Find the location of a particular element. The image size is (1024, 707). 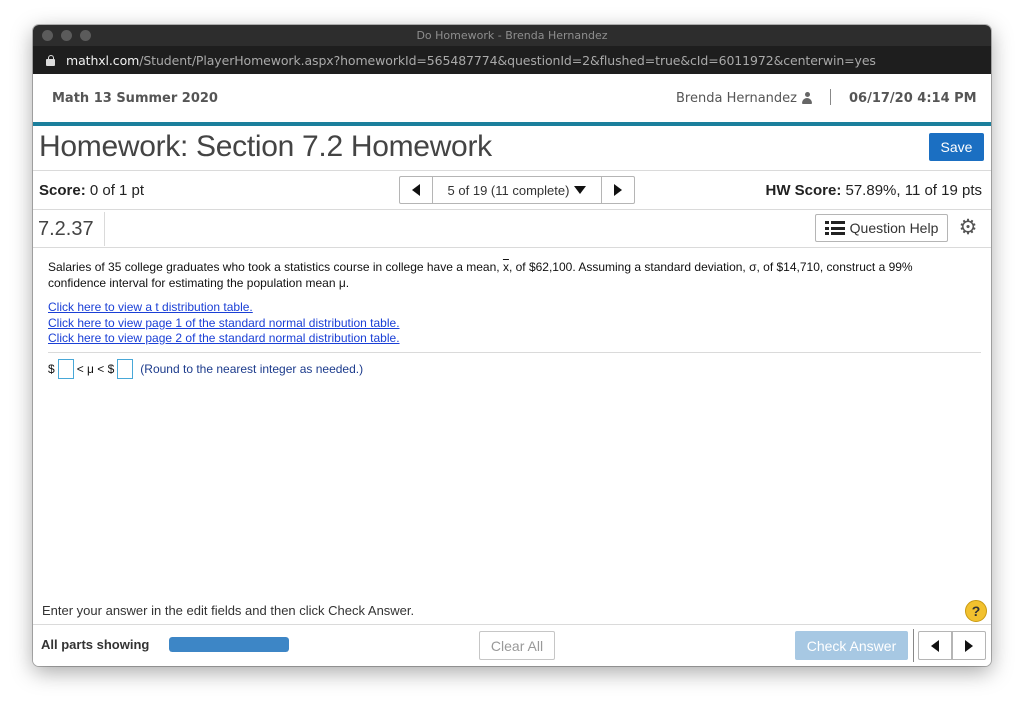

question-help-label: Question Help is located at coordinates (894, 228).